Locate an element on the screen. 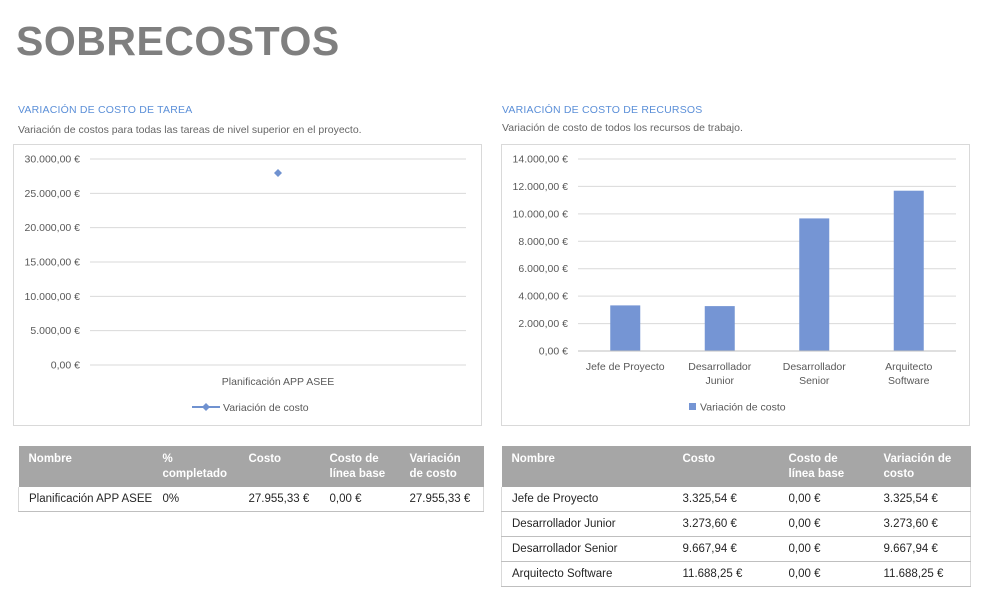 The width and height of the screenshot is (982, 607). resource-name-cell: Jefe de Proyecto is located at coordinates (587, 499).